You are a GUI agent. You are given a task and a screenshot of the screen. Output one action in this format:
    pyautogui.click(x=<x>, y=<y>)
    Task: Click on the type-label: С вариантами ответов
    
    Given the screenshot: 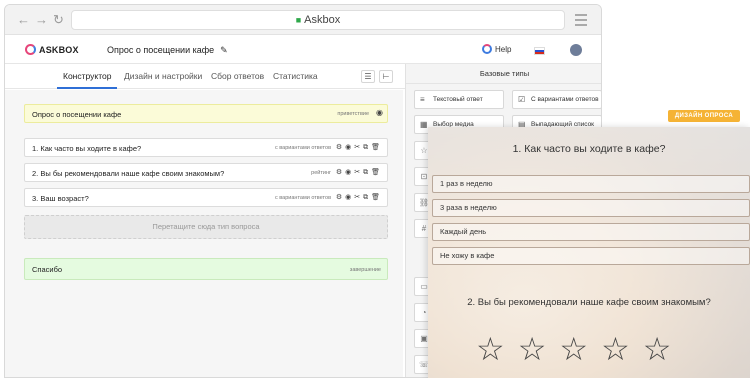 What is the action you would take?
    pyautogui.click(x=565, y=99)
    